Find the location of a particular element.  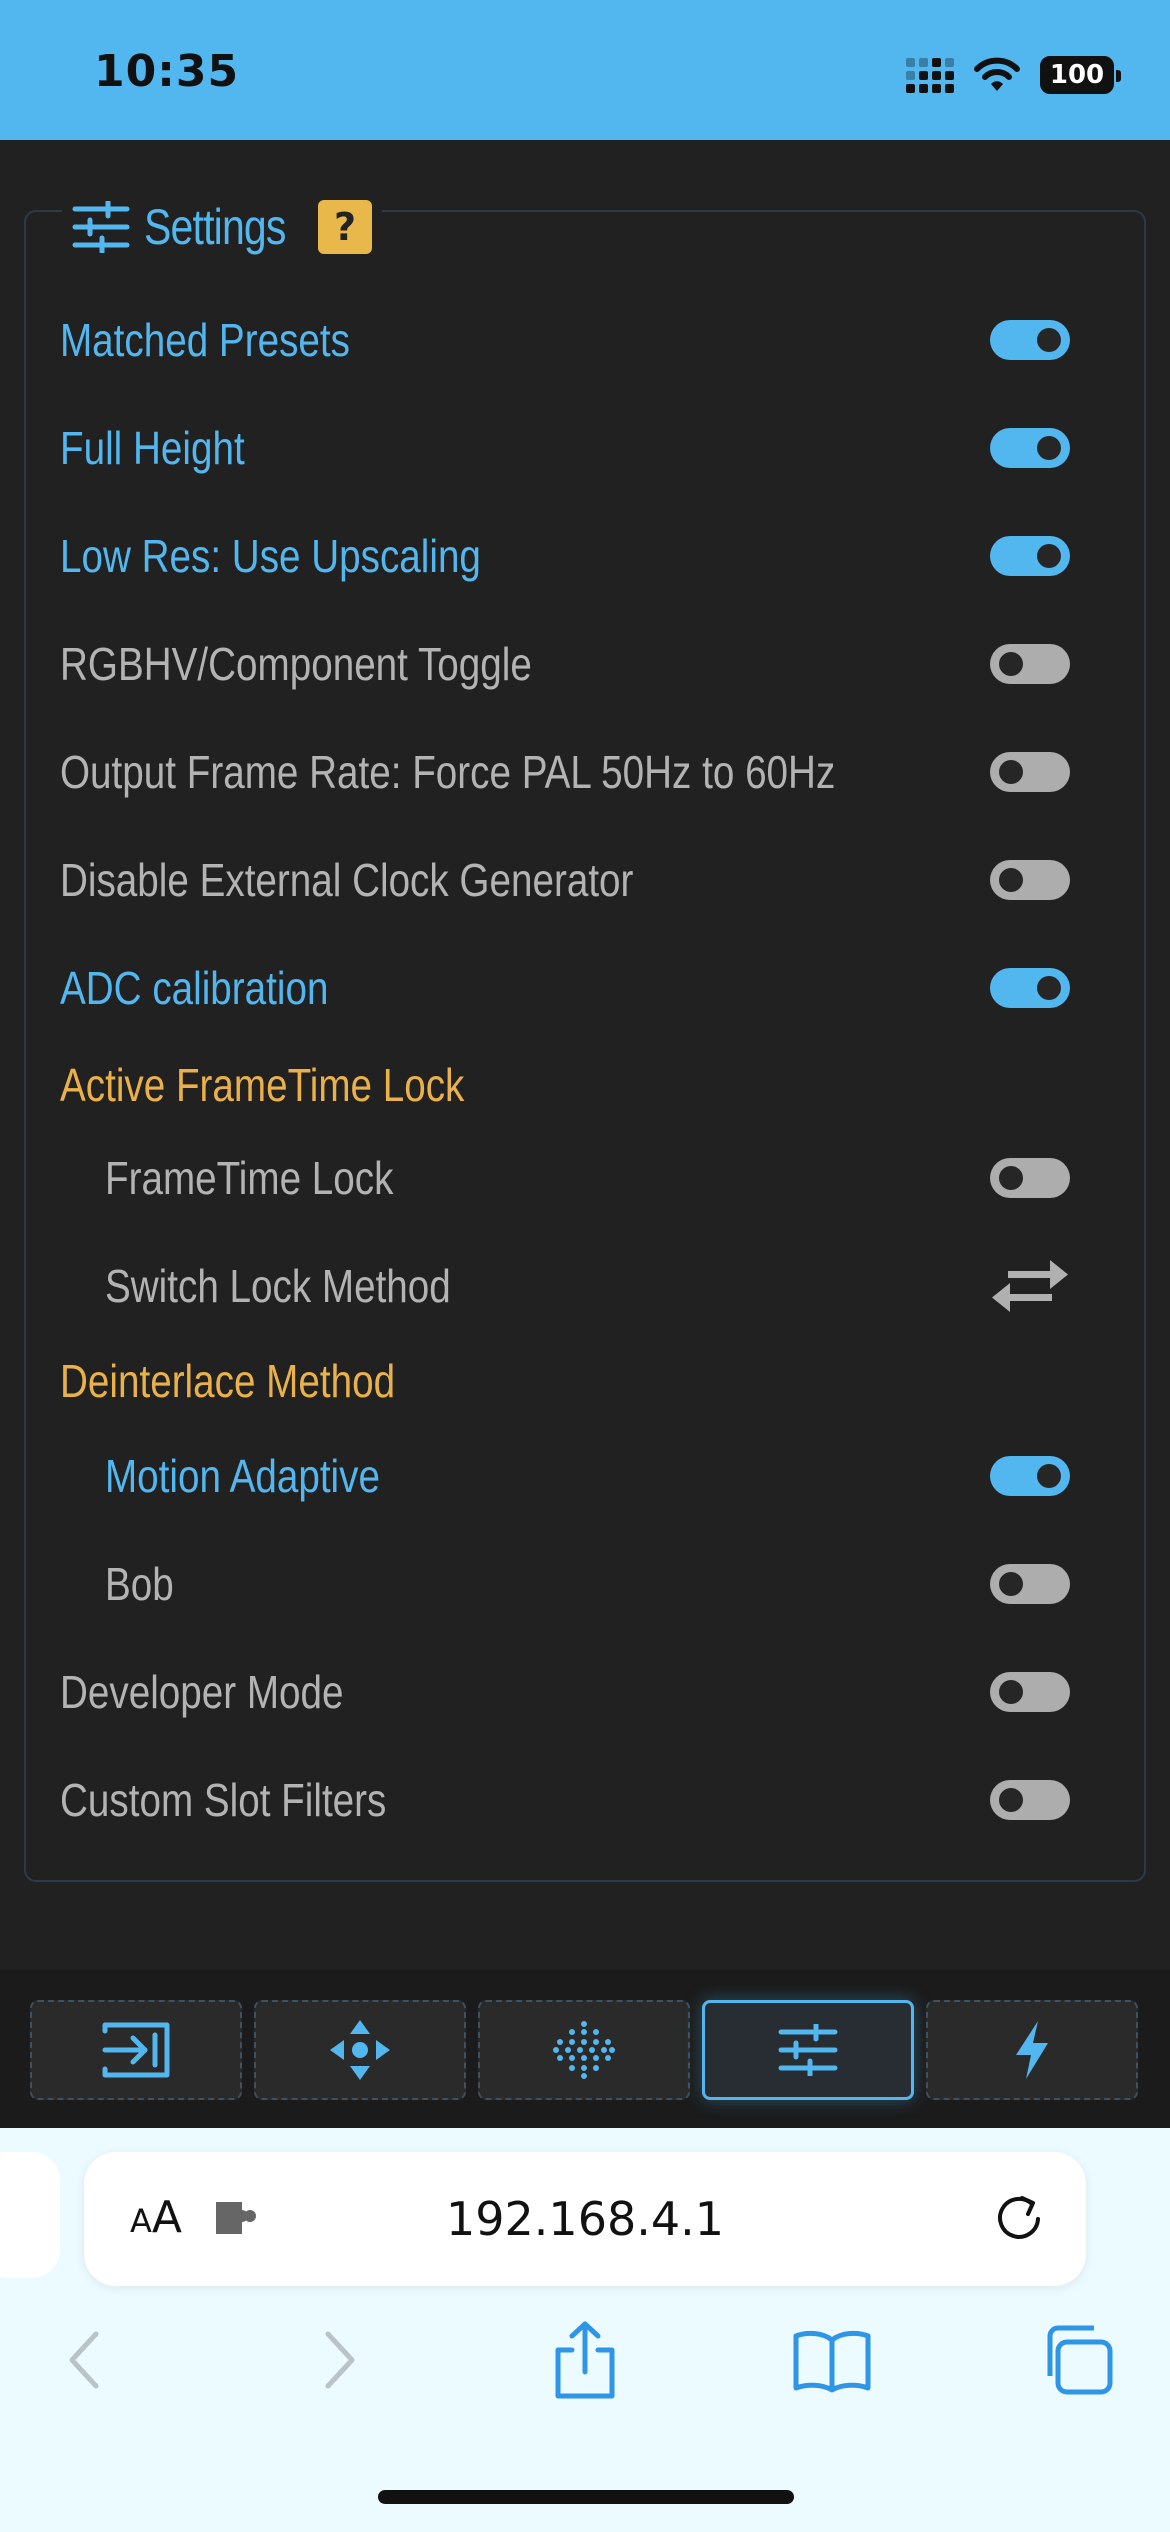

nav-settings-button is located at coordinates (808, 2050).